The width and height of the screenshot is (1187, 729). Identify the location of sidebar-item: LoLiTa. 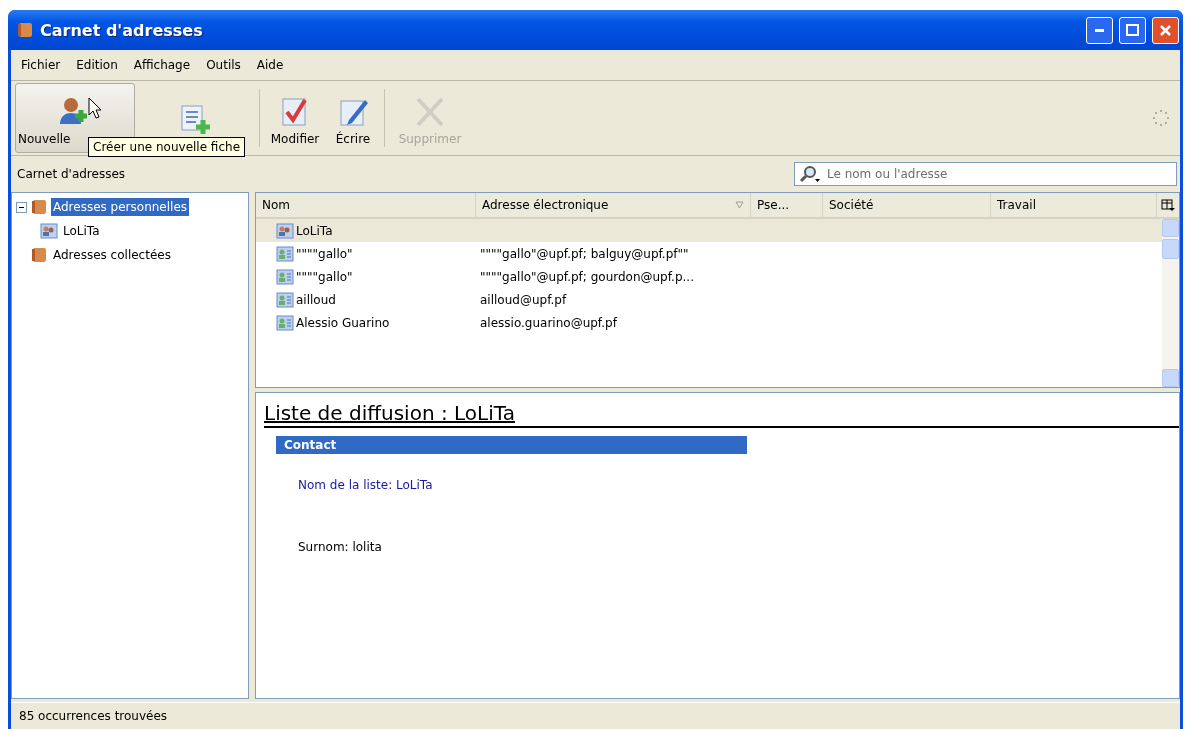
(81, 231).